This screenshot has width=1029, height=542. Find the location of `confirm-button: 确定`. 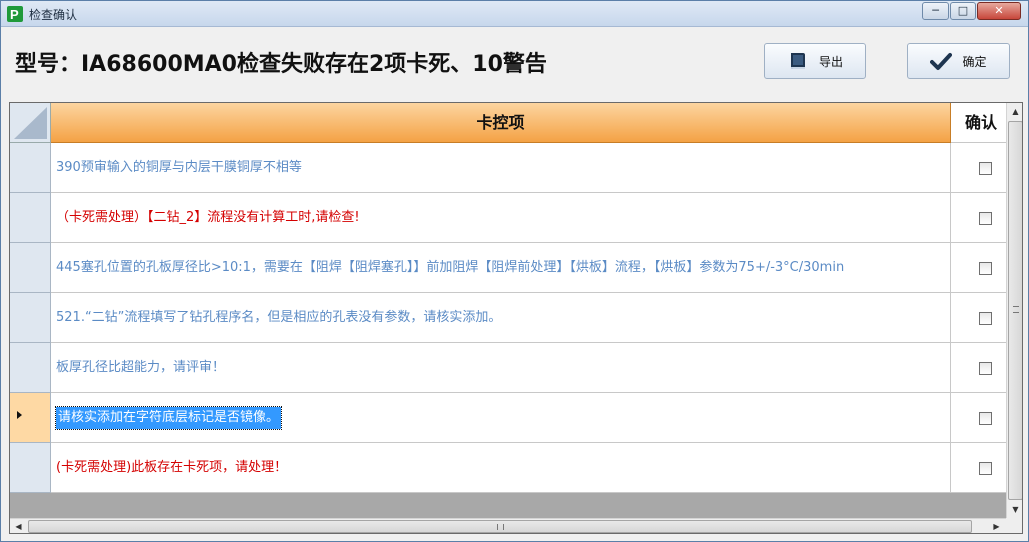

confirm-button: 确定 is located at coordinates (958, 61).